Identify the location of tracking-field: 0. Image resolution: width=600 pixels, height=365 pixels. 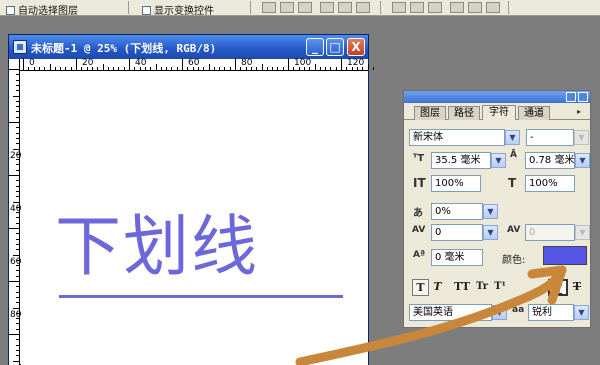
(457, 232).